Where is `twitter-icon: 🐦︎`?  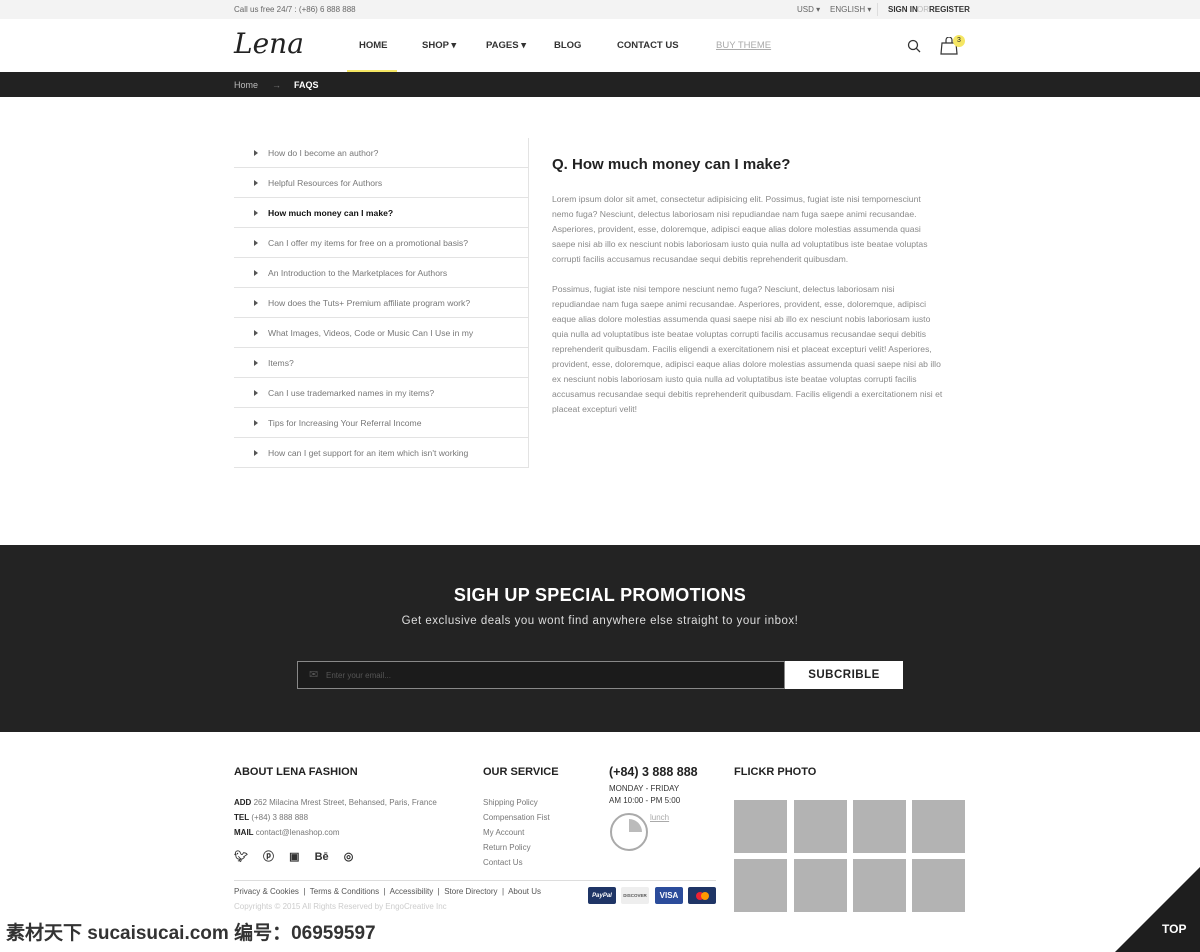
twitter-icon: 🐦︎ is located at coordinates (241, 857).